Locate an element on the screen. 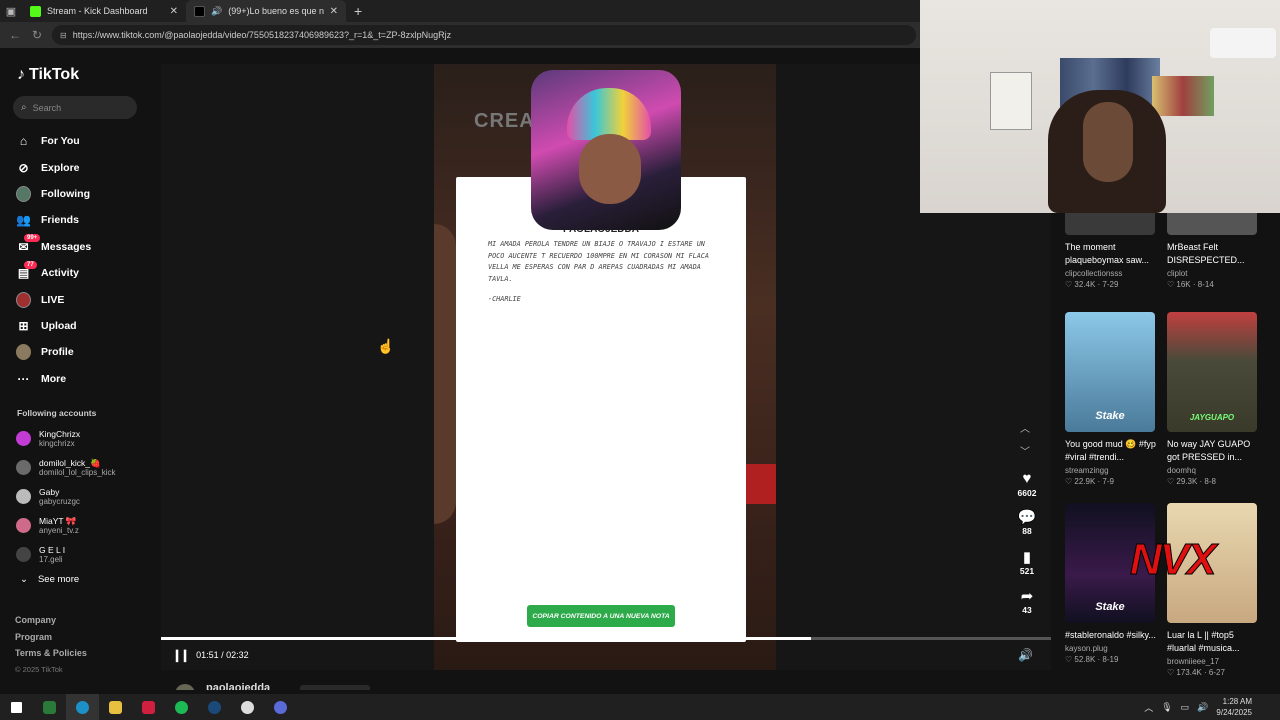 The width and height of the screenshot is (1280, 720). video-meta: ♡ 52.8K · 8-19 is located at coordinates (1092, 659).